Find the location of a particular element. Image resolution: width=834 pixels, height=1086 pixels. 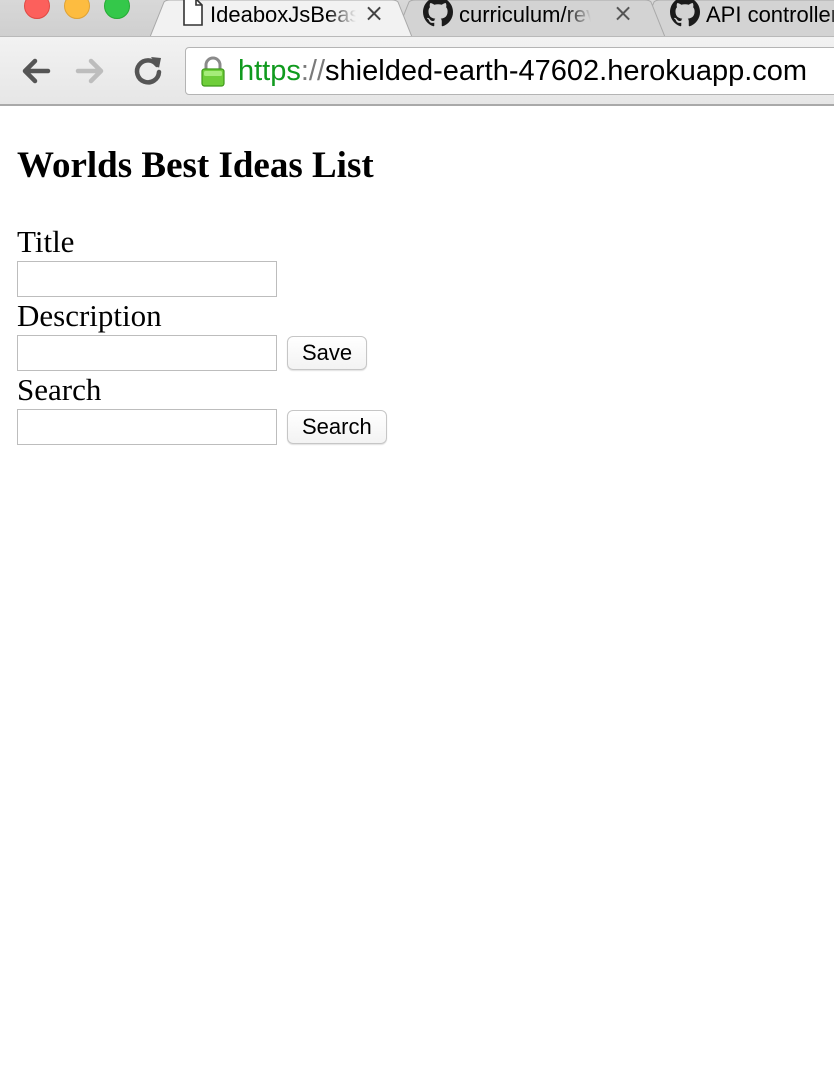

close-window-button is located at coordinates (37, 9).